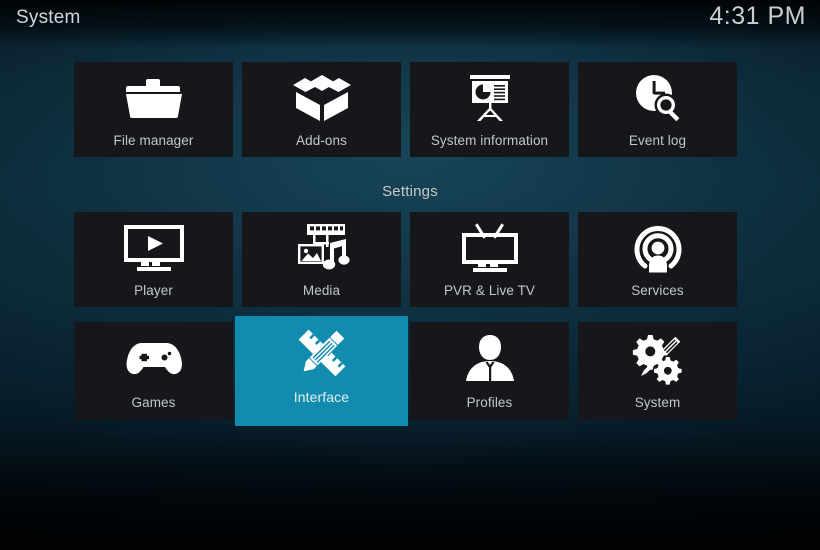 The height and width of the screenshot is (550, 820). What do you see at coordinates (657, 402) in the screenshot?
I see `tile-label: System` at bounding box center [657, 402].